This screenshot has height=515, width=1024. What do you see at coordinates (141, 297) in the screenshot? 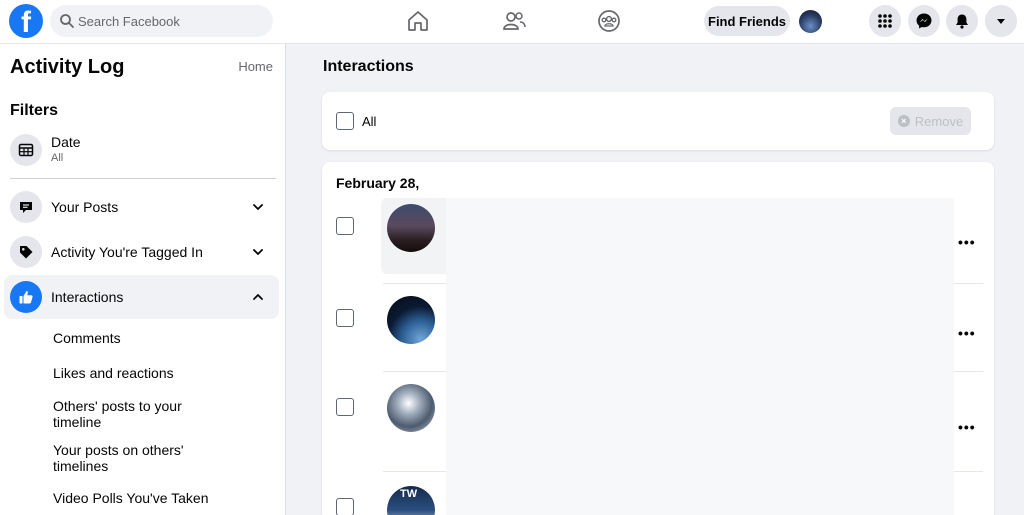
I see `sidebar-item-interactions: Interactions` at bounding box center [141, 297].